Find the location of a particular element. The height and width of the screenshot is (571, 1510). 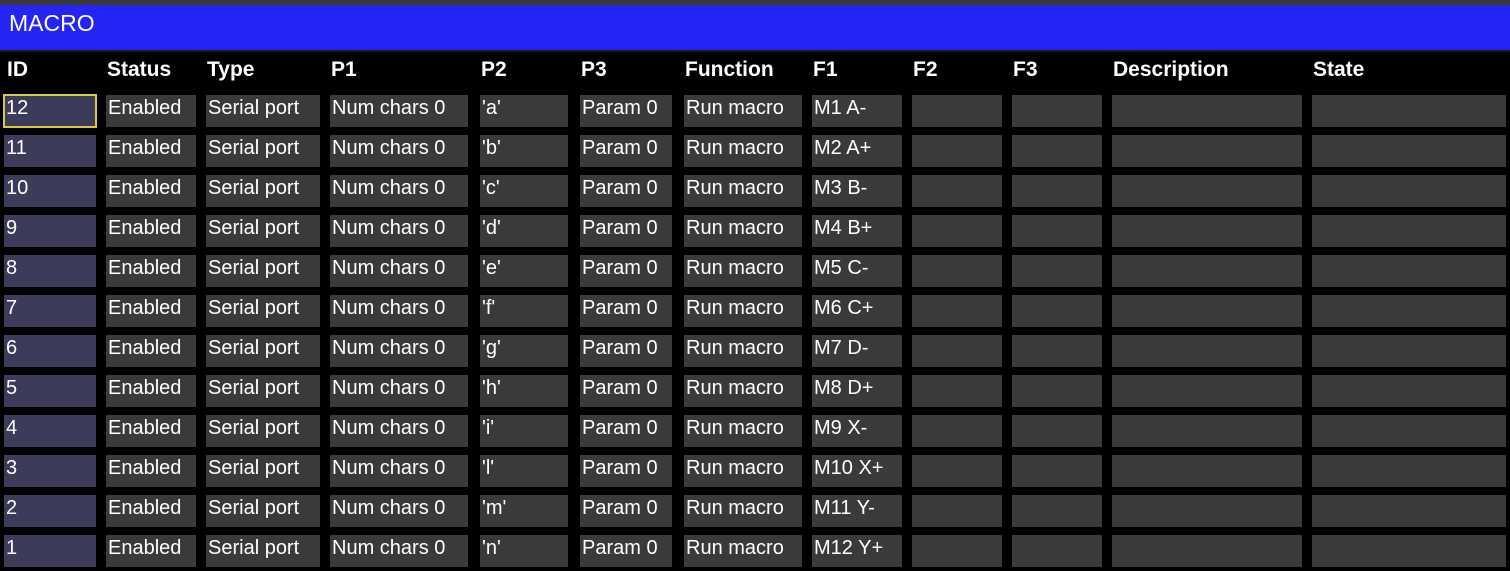

cell-id: 6 is located at coordinates (50, 351).